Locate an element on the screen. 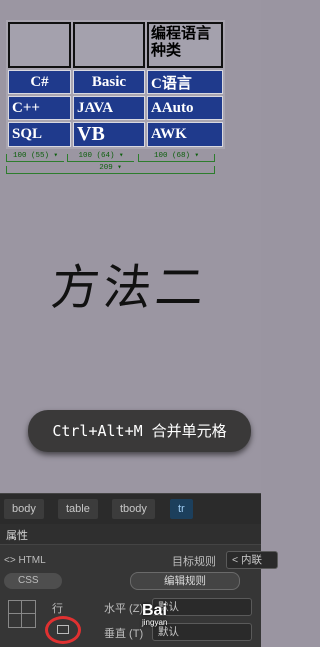 The height and width of the screenshot is (647, 320). table-cell-icon is located at coordinates (22, 614).